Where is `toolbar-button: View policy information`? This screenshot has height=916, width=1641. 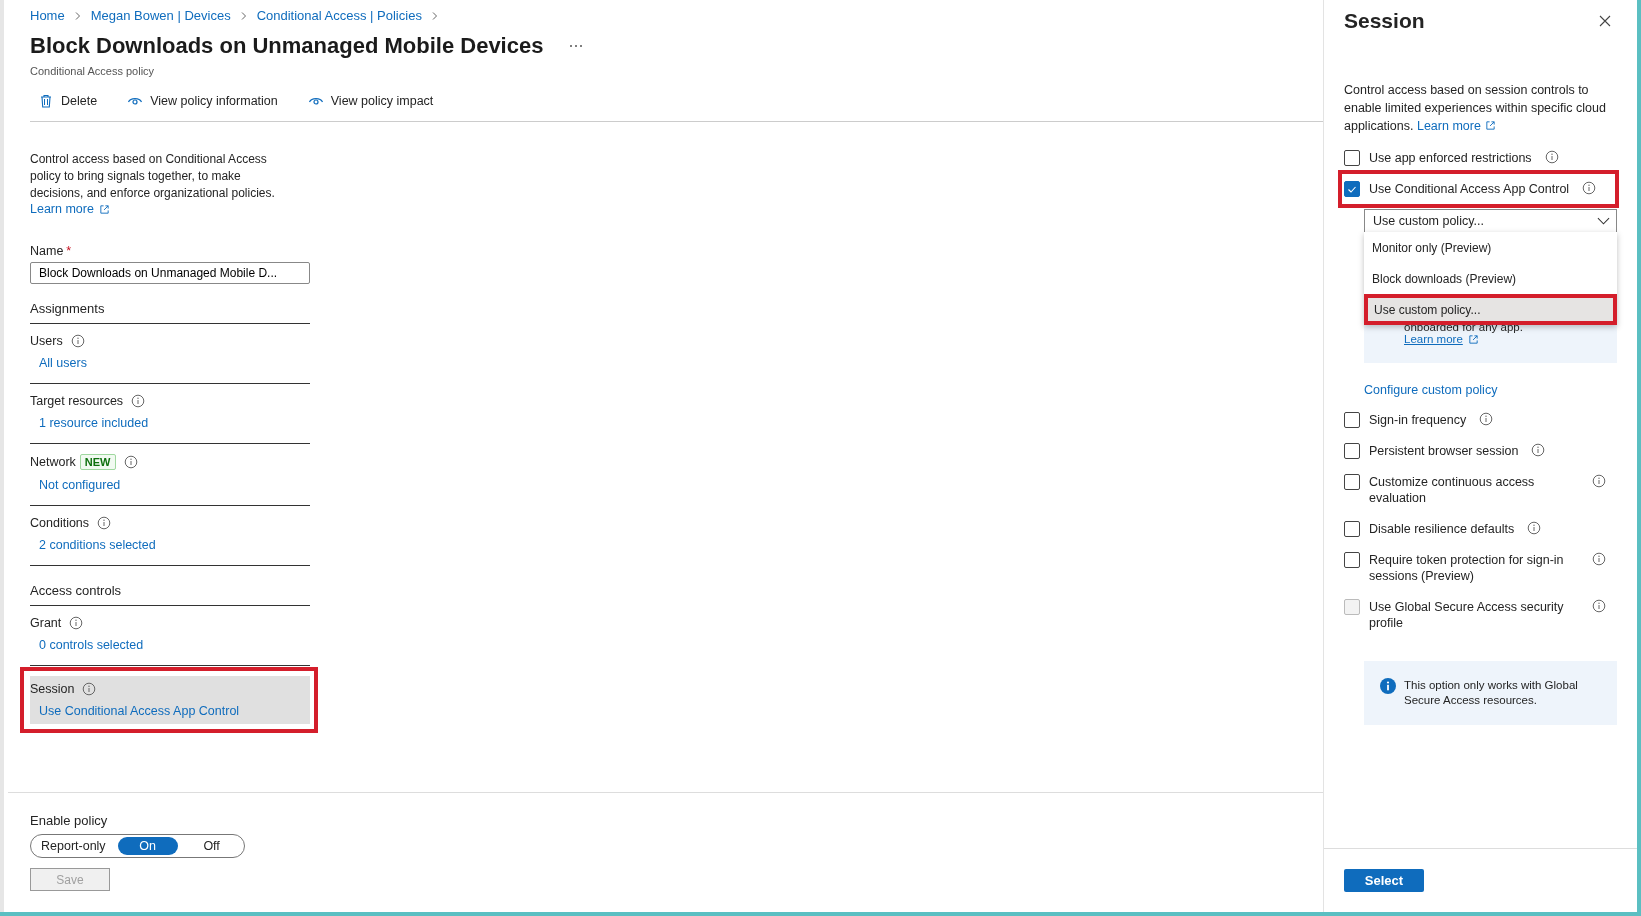
toolbar-button: View policy information is located at coordinates (202, 101).